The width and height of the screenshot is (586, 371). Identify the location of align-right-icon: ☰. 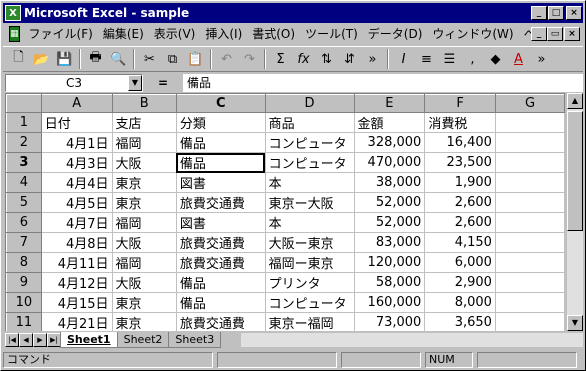
(449, 59).